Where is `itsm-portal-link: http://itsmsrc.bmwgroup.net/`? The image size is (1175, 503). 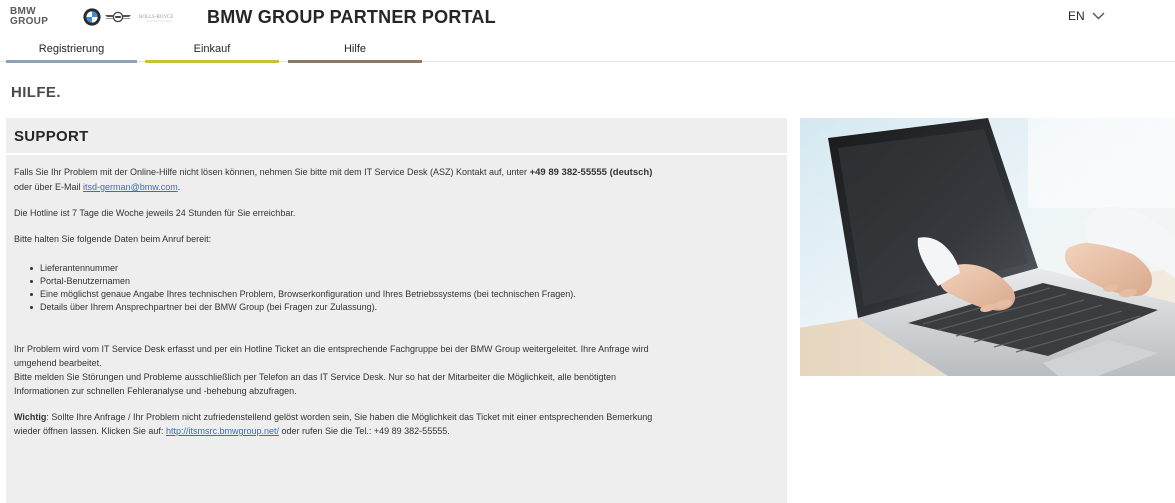
itsm-portal-link: http://itsmsrc.bmwgroup.net/ is located at coordinates (222, 431).